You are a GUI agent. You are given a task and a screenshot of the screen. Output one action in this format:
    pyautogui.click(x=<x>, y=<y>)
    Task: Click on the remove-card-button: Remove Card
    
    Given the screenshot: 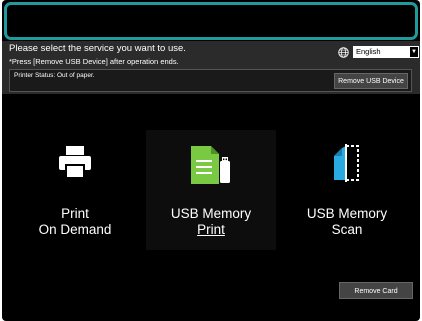 What is the action you would take?
    pyautogui.click(x=376, y=290)
    